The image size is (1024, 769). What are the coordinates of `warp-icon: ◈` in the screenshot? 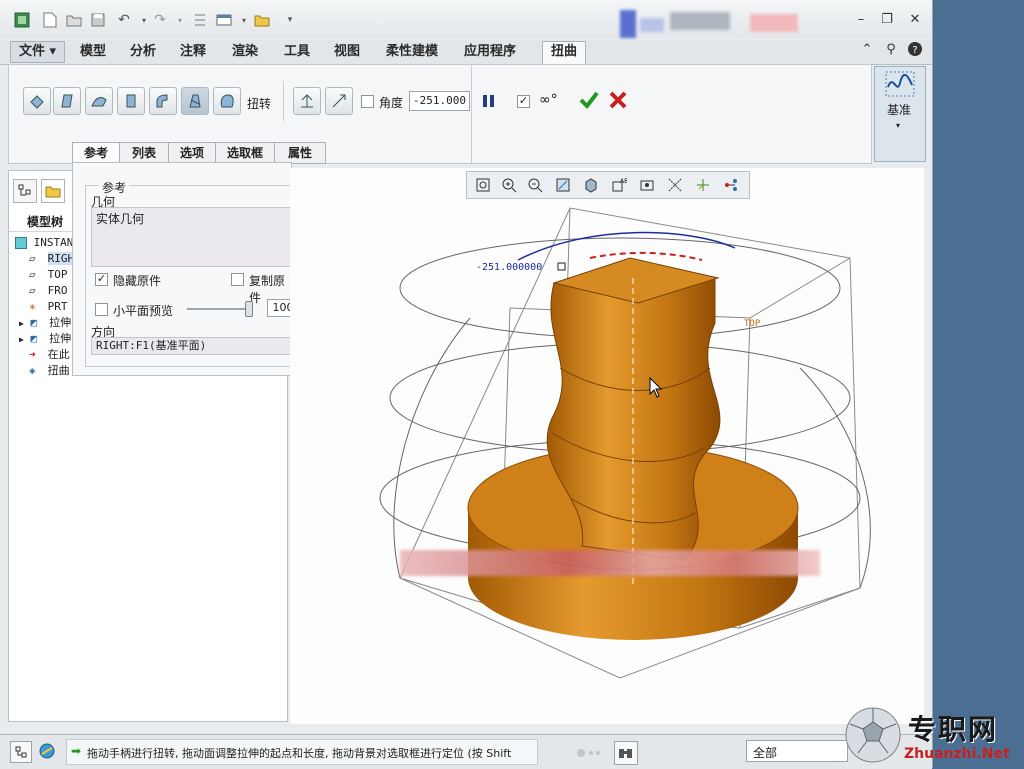 It's located at (32, 370).